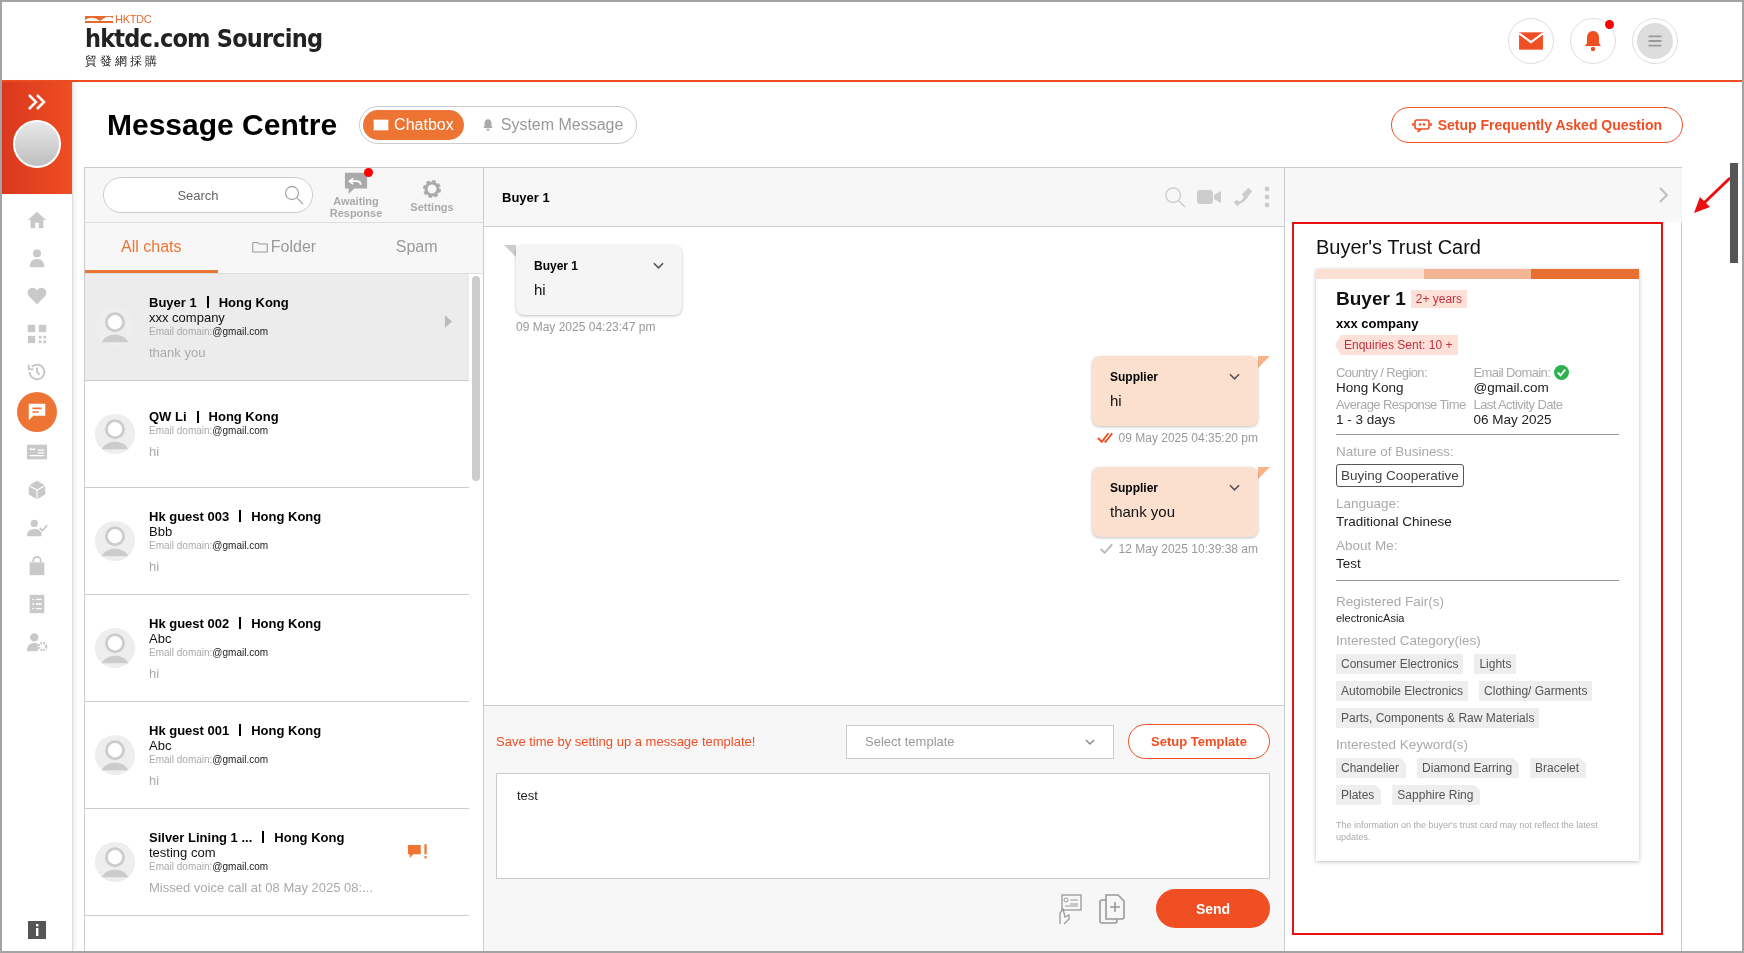 The height and width of the screenshot is (953, 1744). I want to click on page-title: Message Centre, so click(222, 124).